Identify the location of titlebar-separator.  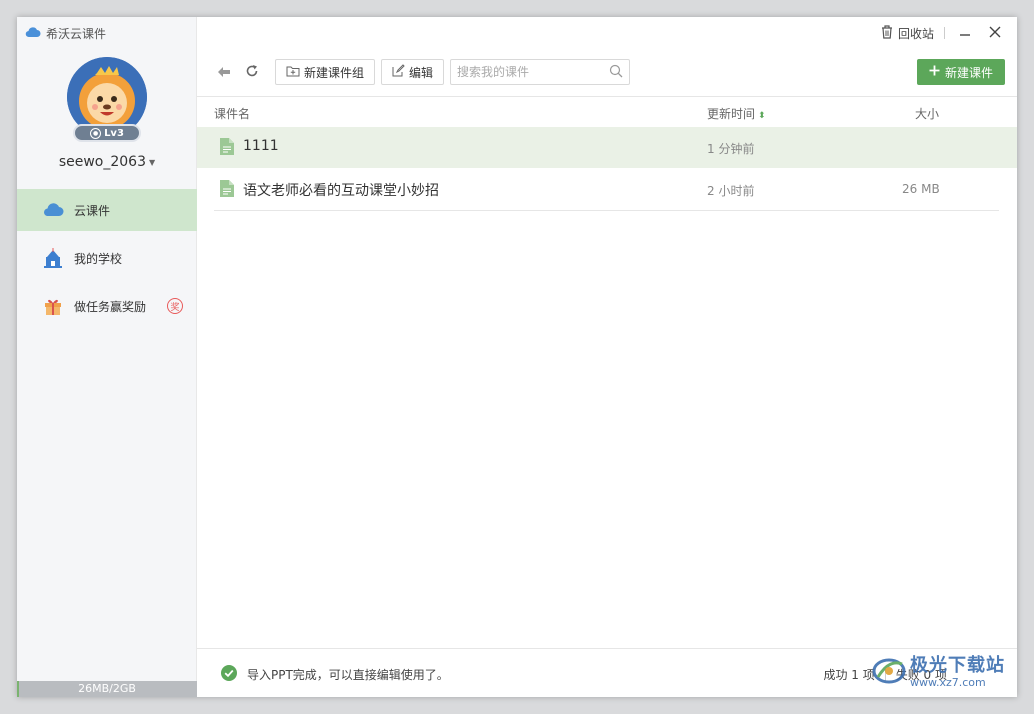
(944, 33).